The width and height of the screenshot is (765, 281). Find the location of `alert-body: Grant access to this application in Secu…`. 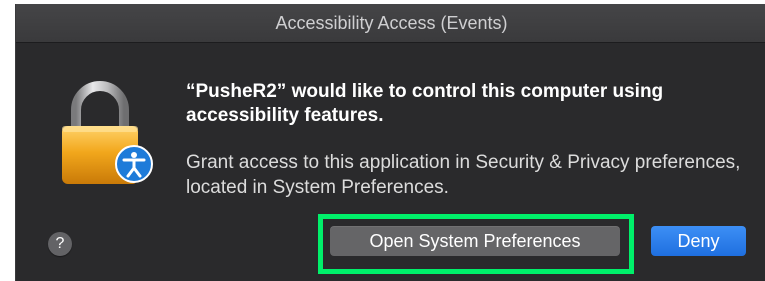

alert-body: Grant access to this application in Secu… is located at coordinates (463, 175).